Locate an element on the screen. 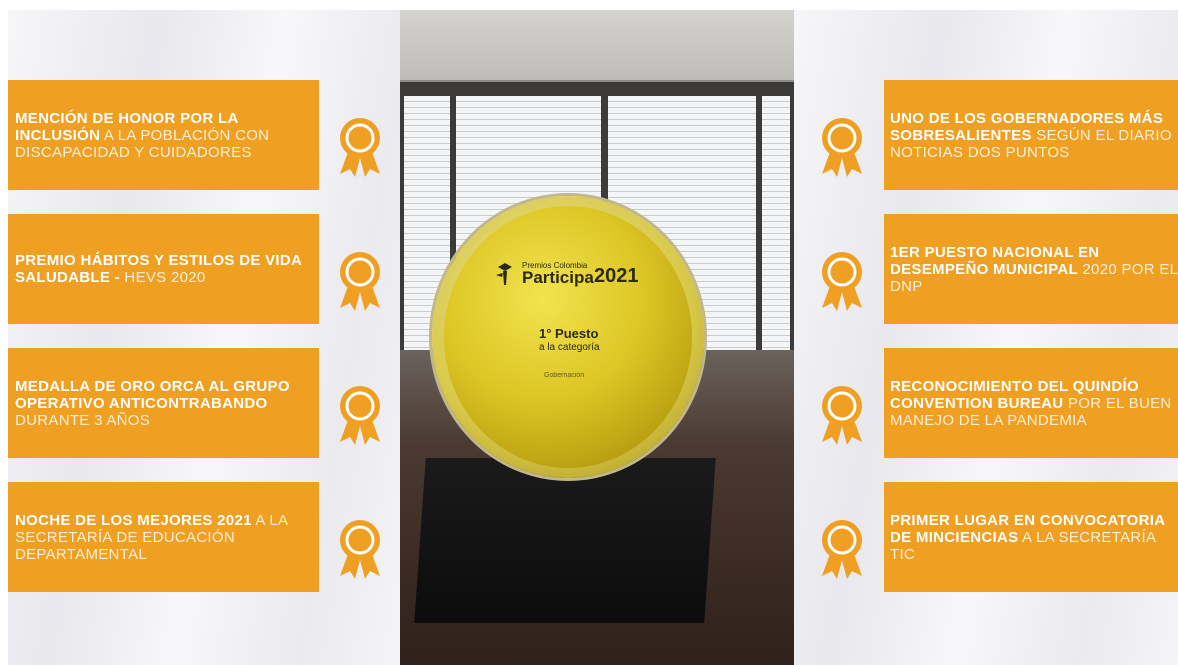 This screenshot has width=1178, height=665. photo-blind is located at coordinates (776, 231).